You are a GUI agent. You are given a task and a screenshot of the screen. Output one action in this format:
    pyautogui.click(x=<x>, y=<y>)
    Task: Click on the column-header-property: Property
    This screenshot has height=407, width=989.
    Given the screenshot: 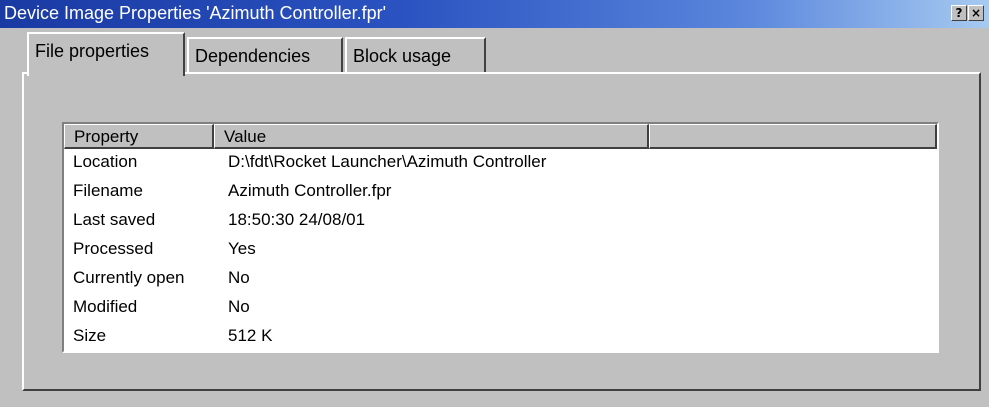 What is the action you would take?
    pyautogui.click(x=139, y=136)
    